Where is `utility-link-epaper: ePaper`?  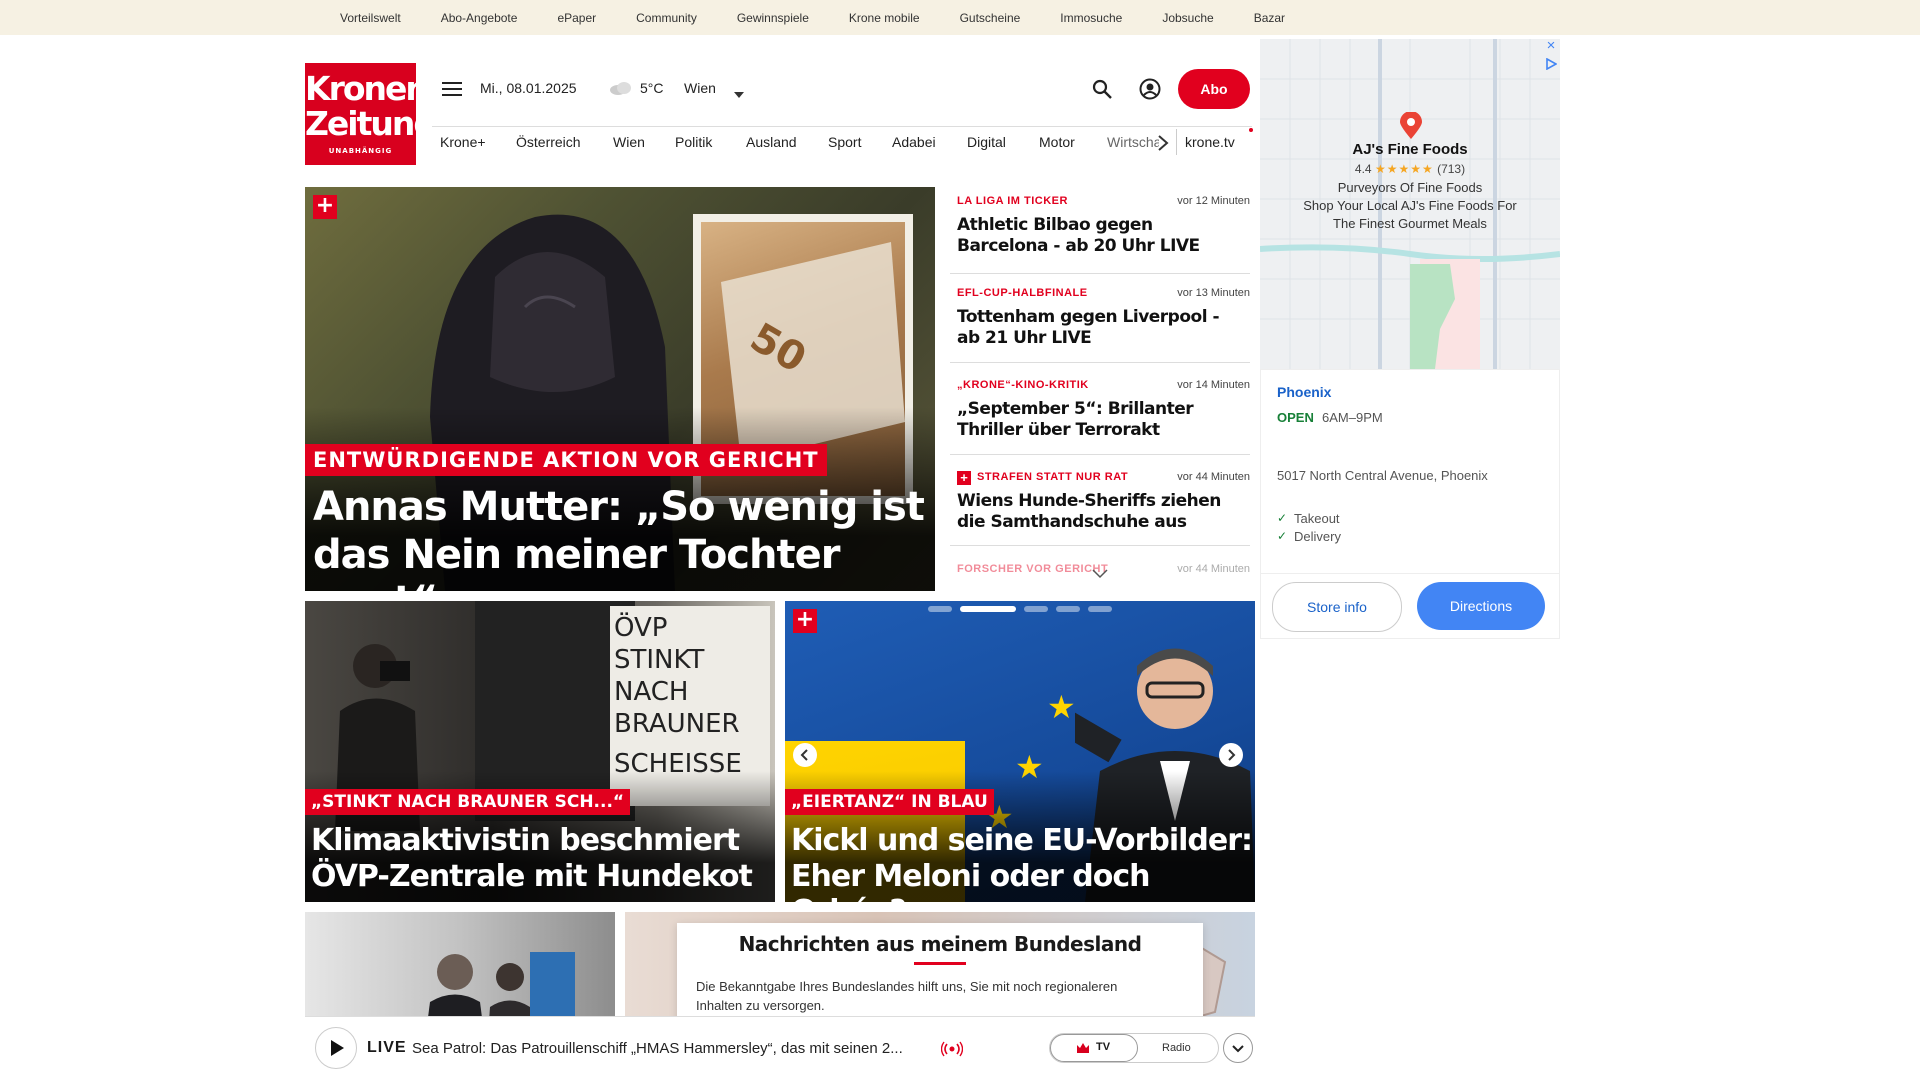
utility-link-epaper: ePaper is located at coordinates (576, 18).